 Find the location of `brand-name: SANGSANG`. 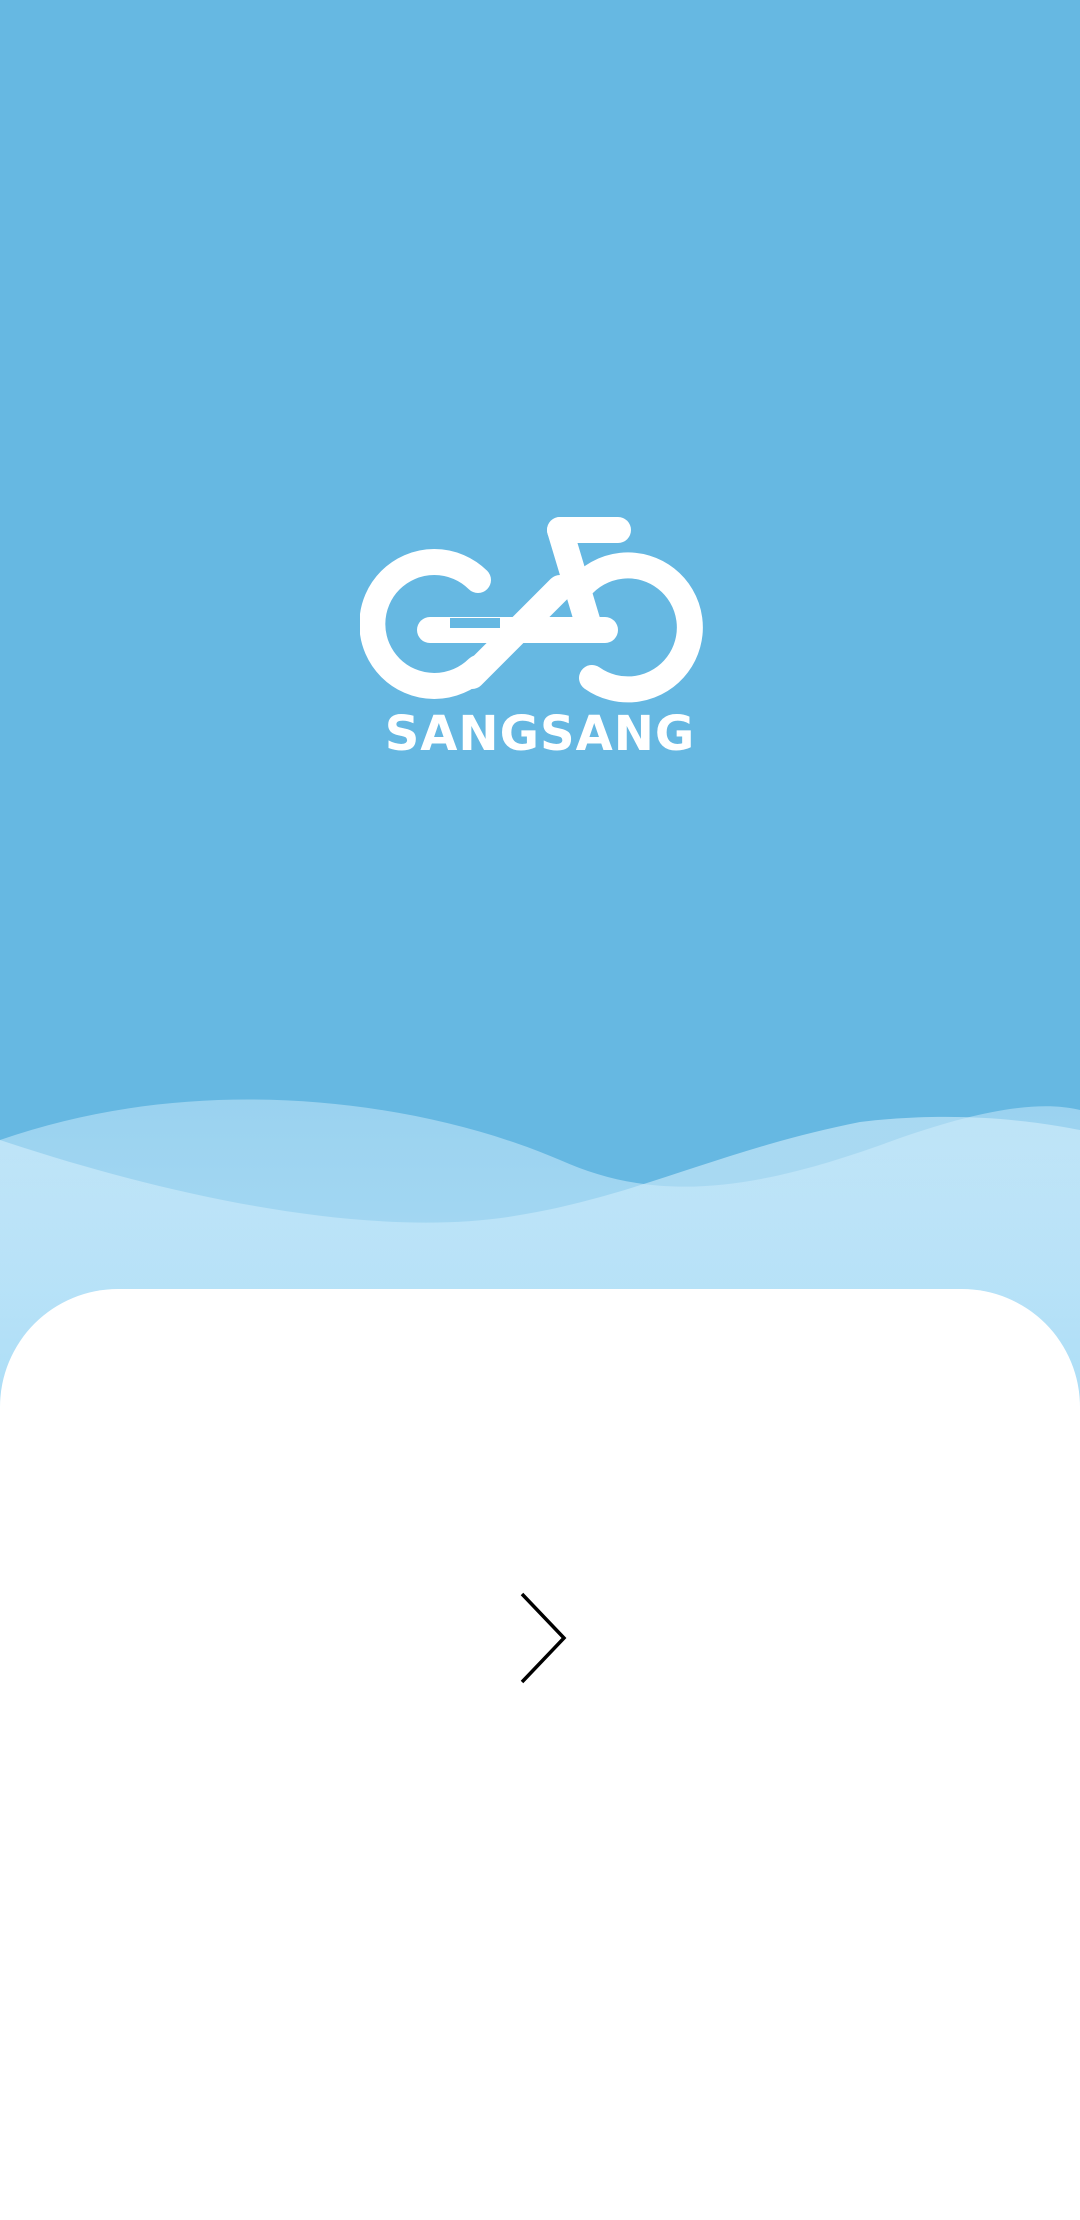

brand-name: SANGSANG is located at coordinates (540, 734).